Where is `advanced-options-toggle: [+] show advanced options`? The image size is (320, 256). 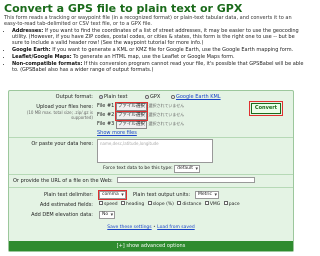
advanced-options-toggle: [+] show advanced options is located at coordinates (151, 246).